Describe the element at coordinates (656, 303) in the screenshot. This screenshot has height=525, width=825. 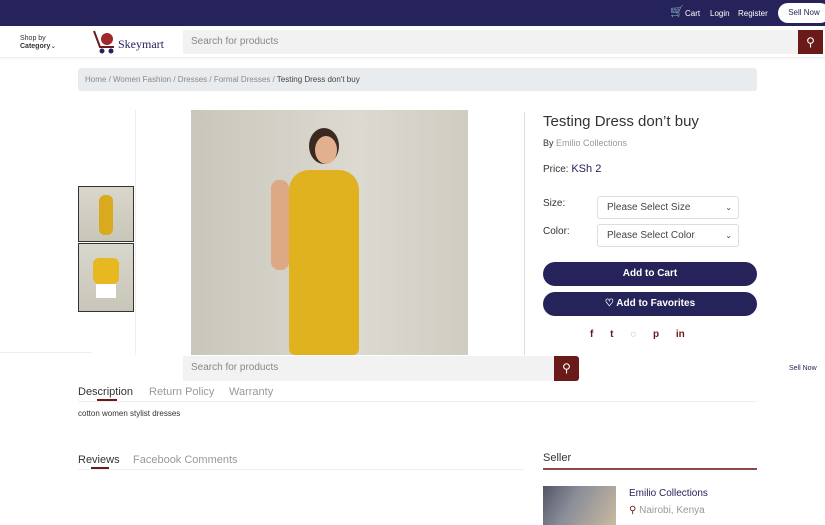
I see `add-to-favorites-label: Add to Favorites` at that location.